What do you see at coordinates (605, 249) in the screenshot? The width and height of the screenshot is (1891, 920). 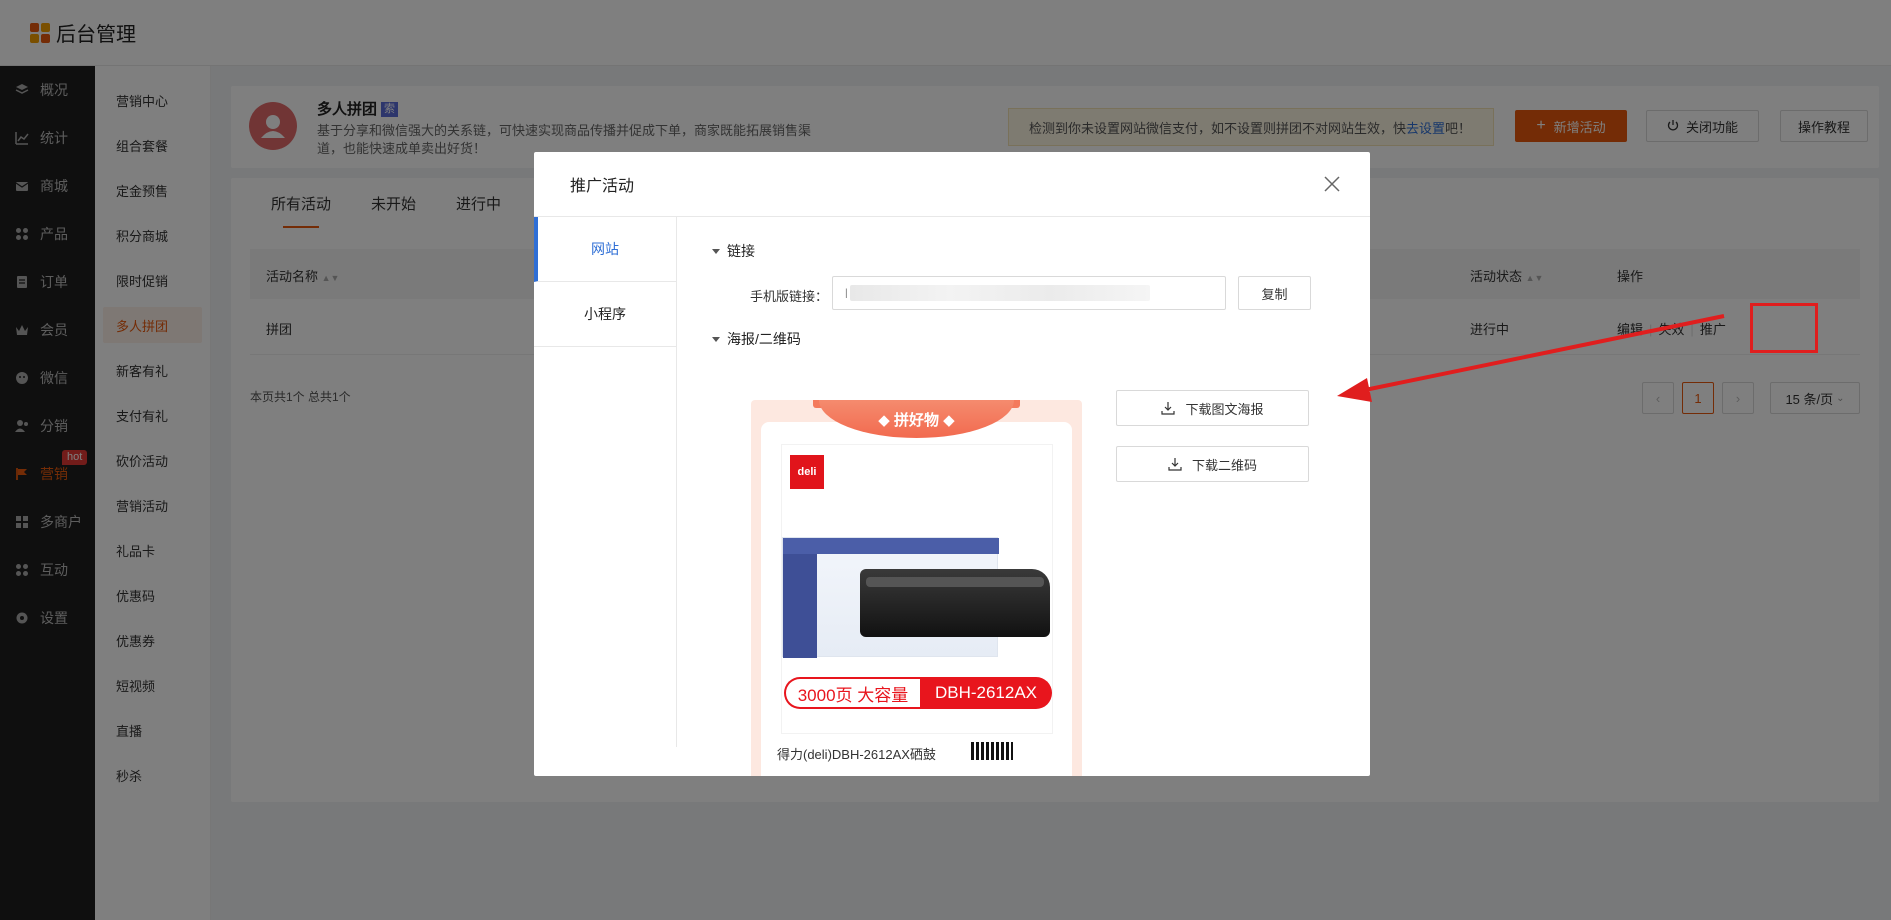 I see `tab-website: 网站` at bounding box center [605, 249].